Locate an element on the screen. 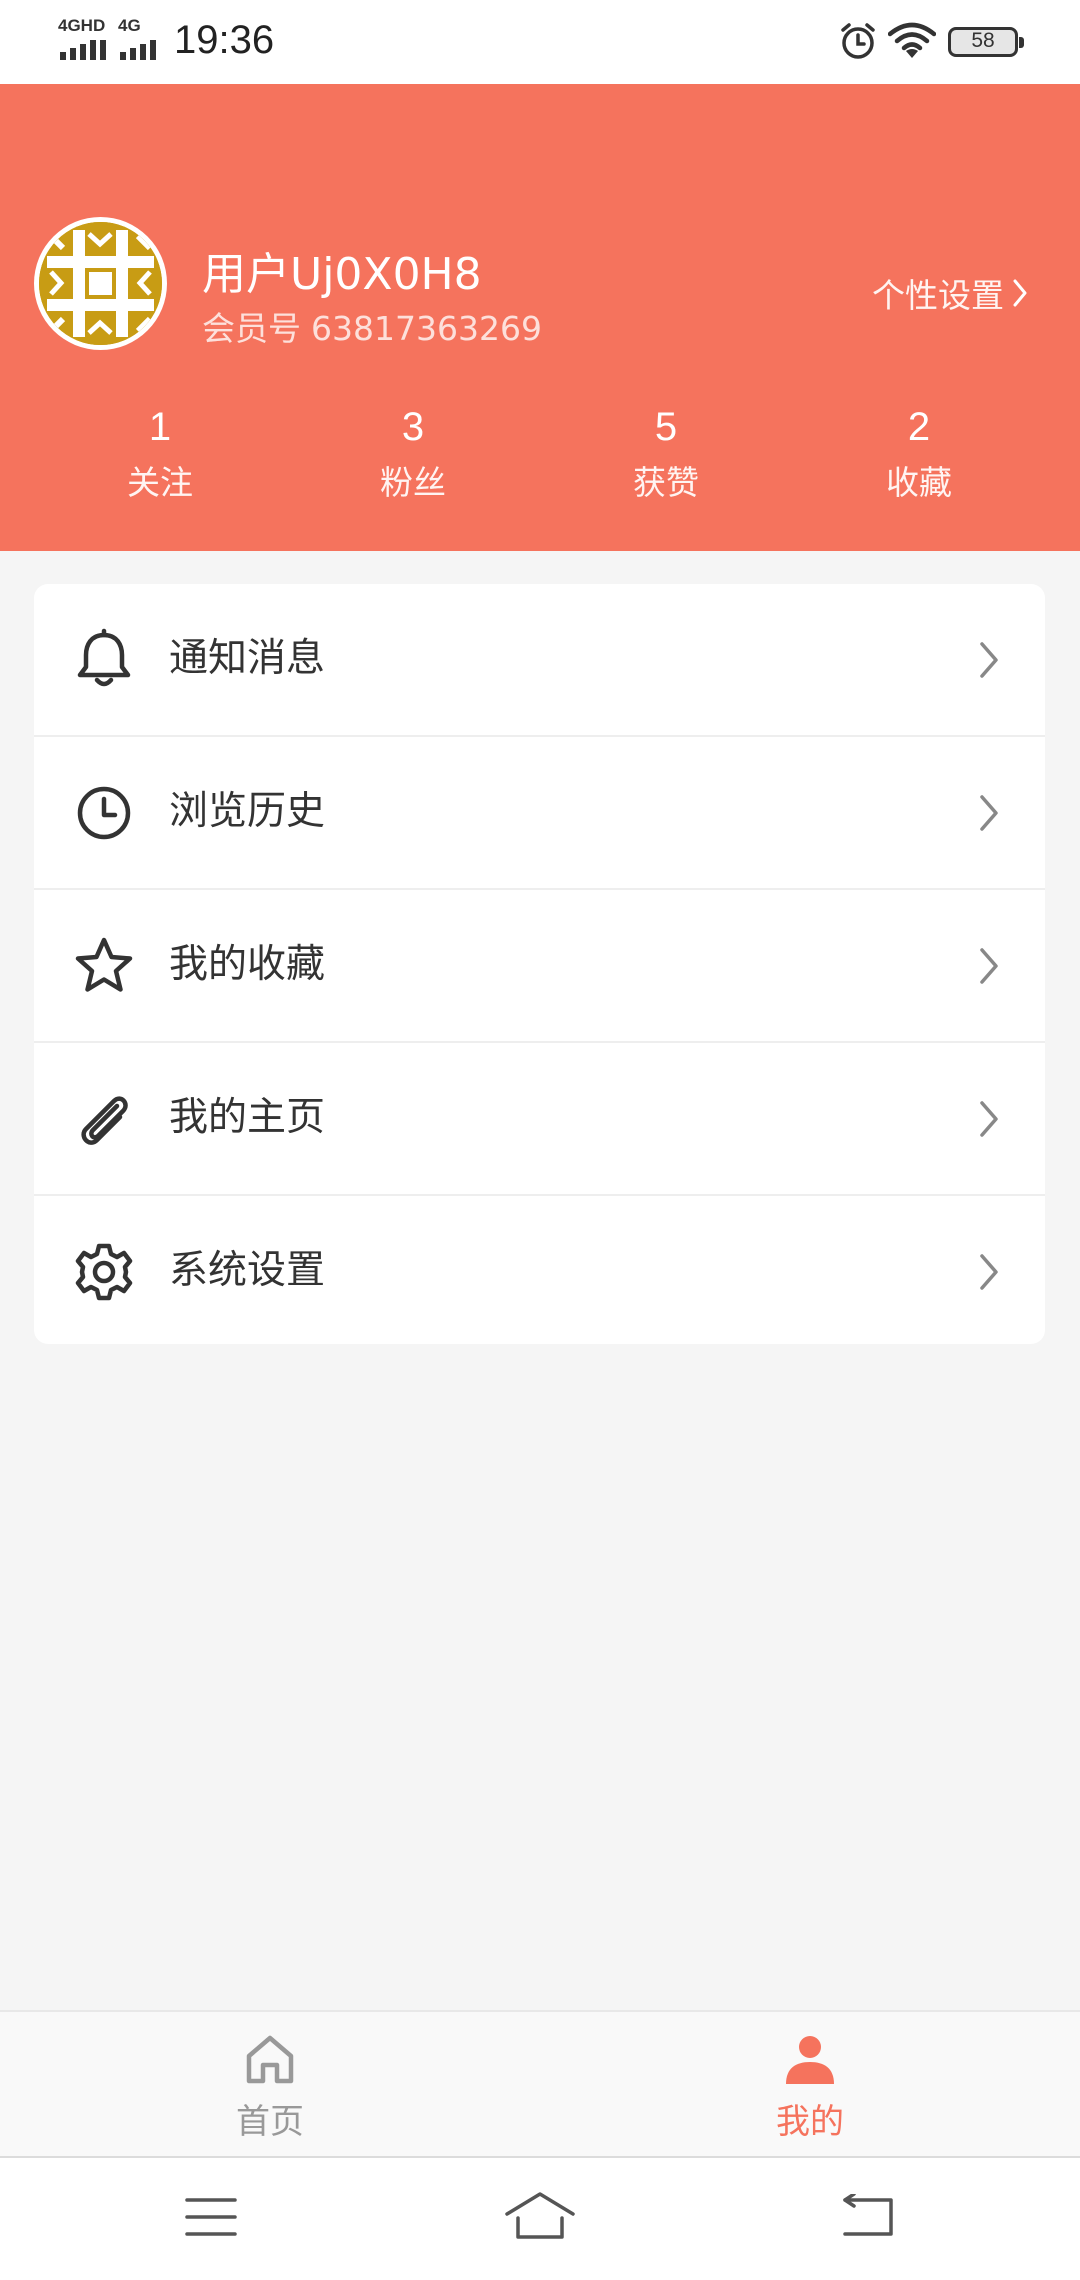 This screenshot has width=1080, height=2280. stat-likes: 5 获赞 is located at coordinates (666, 455).